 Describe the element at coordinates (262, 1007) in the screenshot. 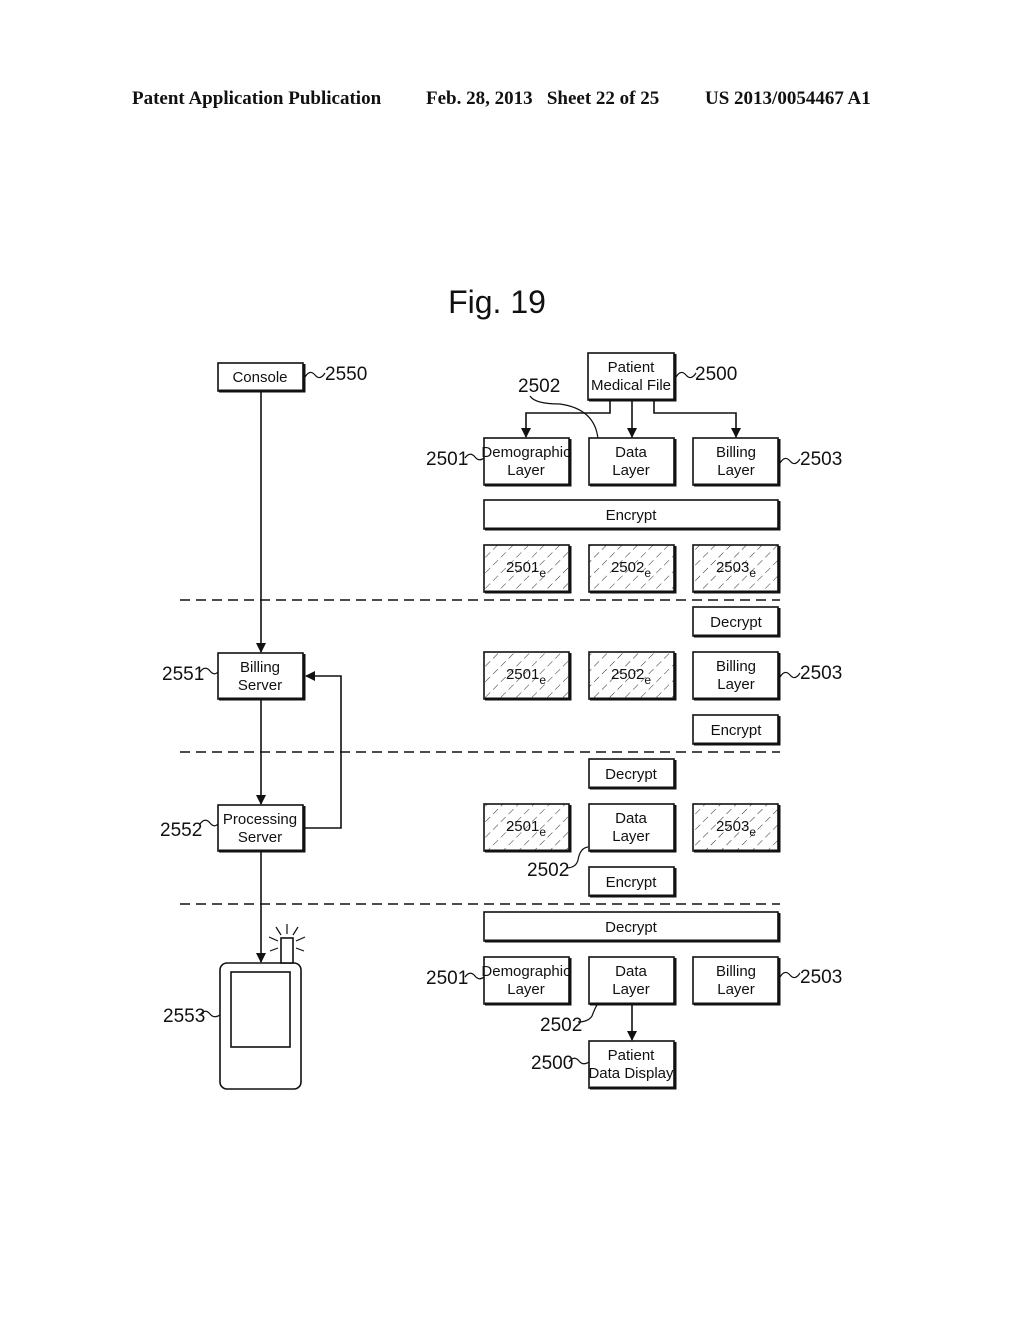

I see `mobile-device` at that location.